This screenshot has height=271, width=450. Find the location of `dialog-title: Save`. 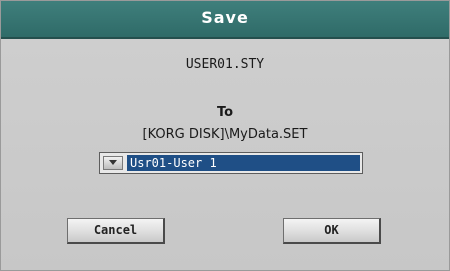

dialog-title: Save is located at coordinates (225, 20).